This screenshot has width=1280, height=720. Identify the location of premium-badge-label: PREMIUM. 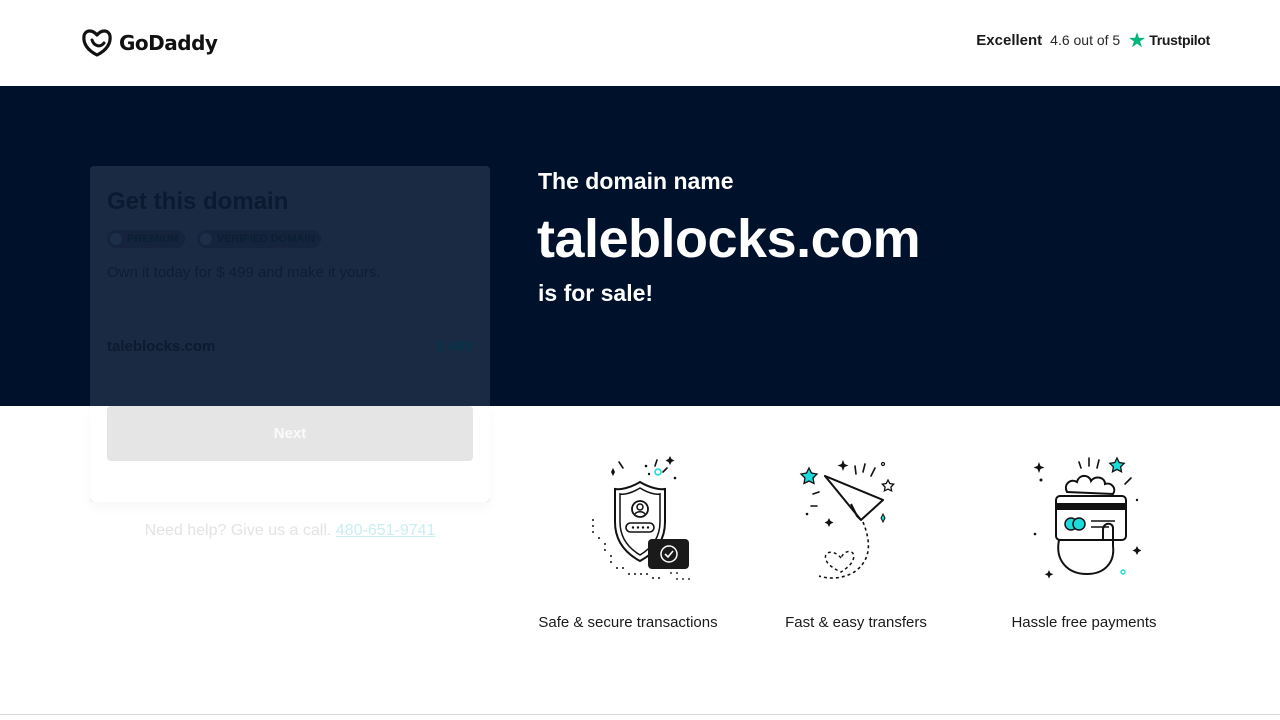
(153, 239).